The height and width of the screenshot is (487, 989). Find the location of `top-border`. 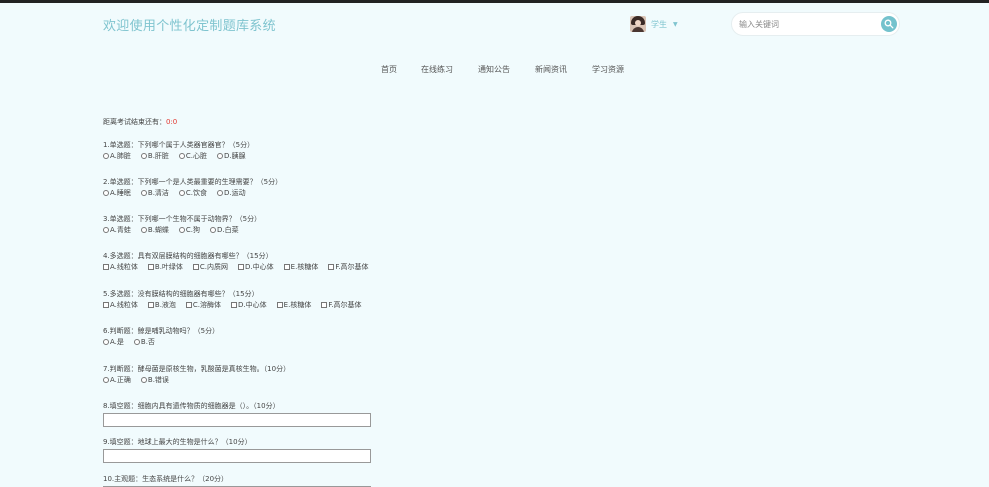

top-border is located at coordinates (494, 1).